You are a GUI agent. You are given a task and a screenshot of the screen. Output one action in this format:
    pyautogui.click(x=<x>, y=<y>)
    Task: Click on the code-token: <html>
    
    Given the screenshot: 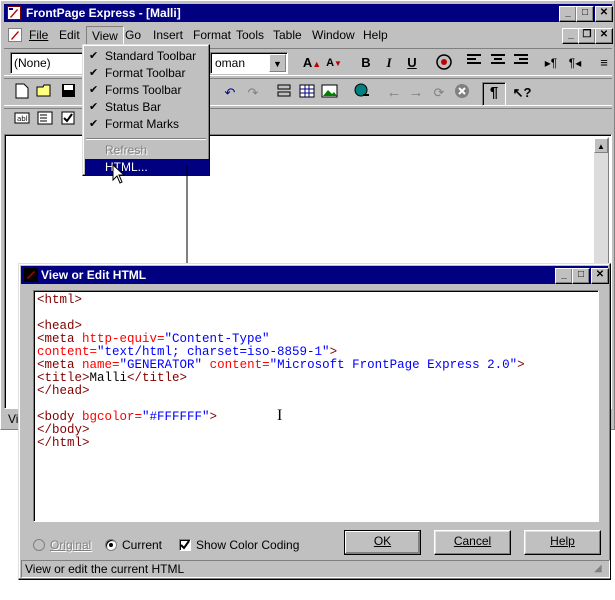 What is the action you would take?
    pyautogui.click(x=60, y=300)
    